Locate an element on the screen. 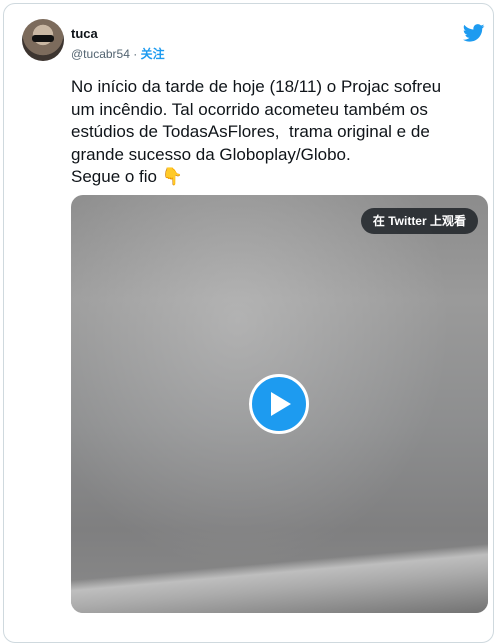 This screenshot has width=497, height=643. watch-on-twitter-button: 在 Twitter 上观看 is located at coordinates (419, 221).